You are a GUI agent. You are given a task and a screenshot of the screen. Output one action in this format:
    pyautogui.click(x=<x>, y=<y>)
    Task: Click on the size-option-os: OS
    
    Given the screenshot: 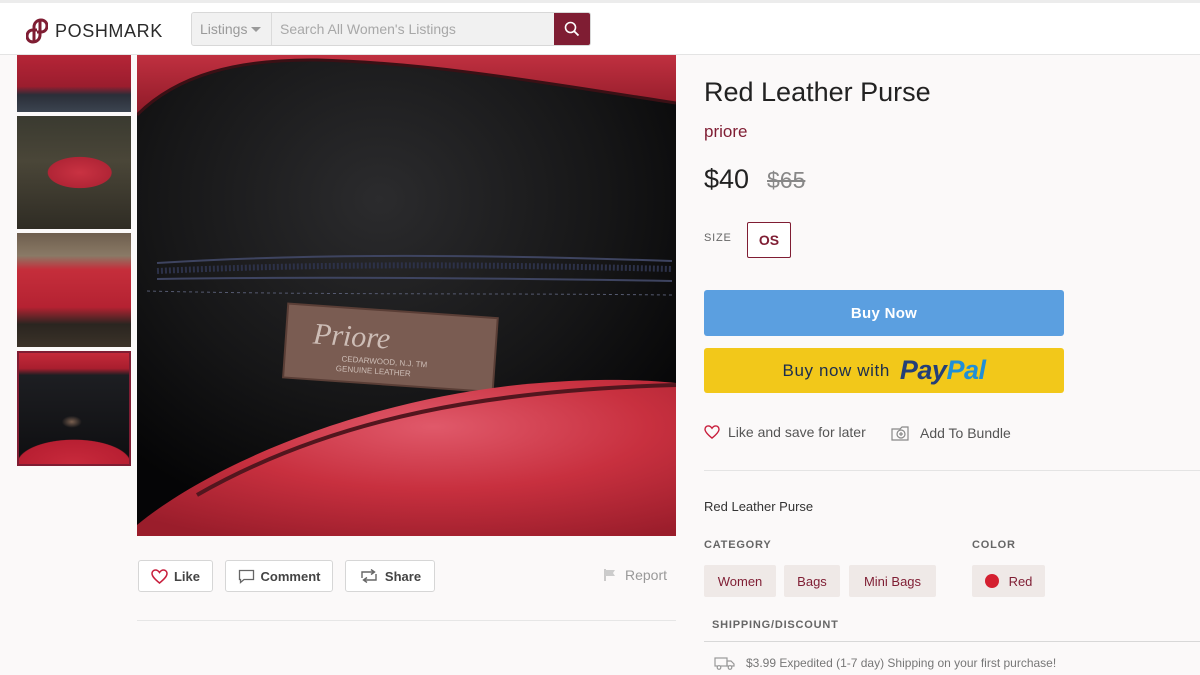 What is the action you would take?
    pyautogui.click(x=769, y=240)
    